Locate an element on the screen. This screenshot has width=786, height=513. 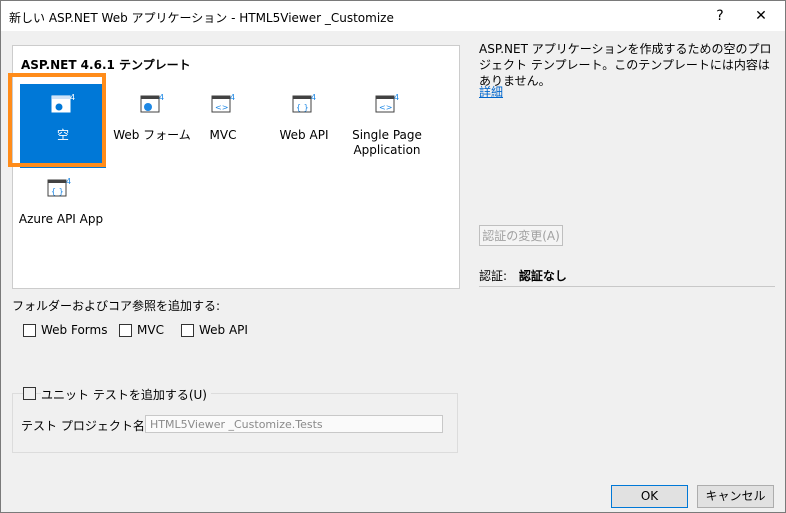
webforms-template-icon: 4 is located at coordinates (152, 103).